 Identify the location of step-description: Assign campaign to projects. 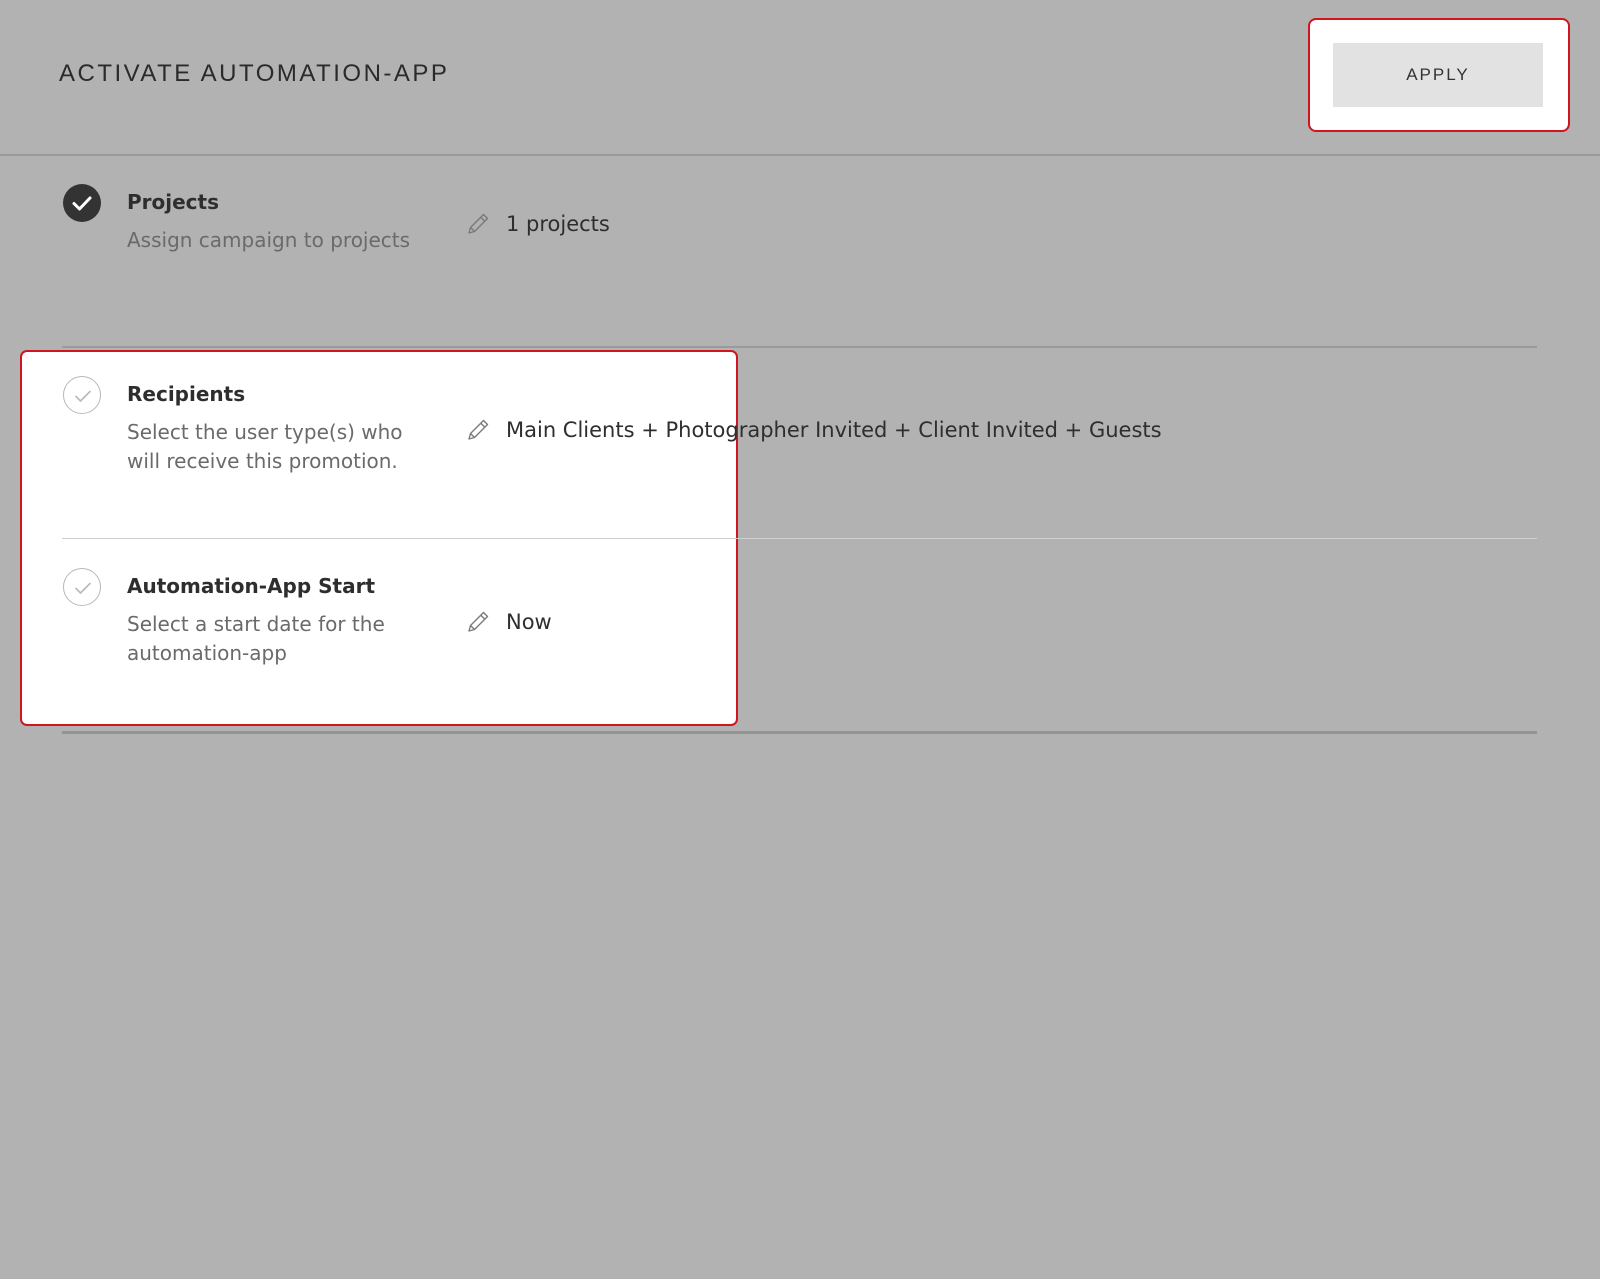
(269, 240).